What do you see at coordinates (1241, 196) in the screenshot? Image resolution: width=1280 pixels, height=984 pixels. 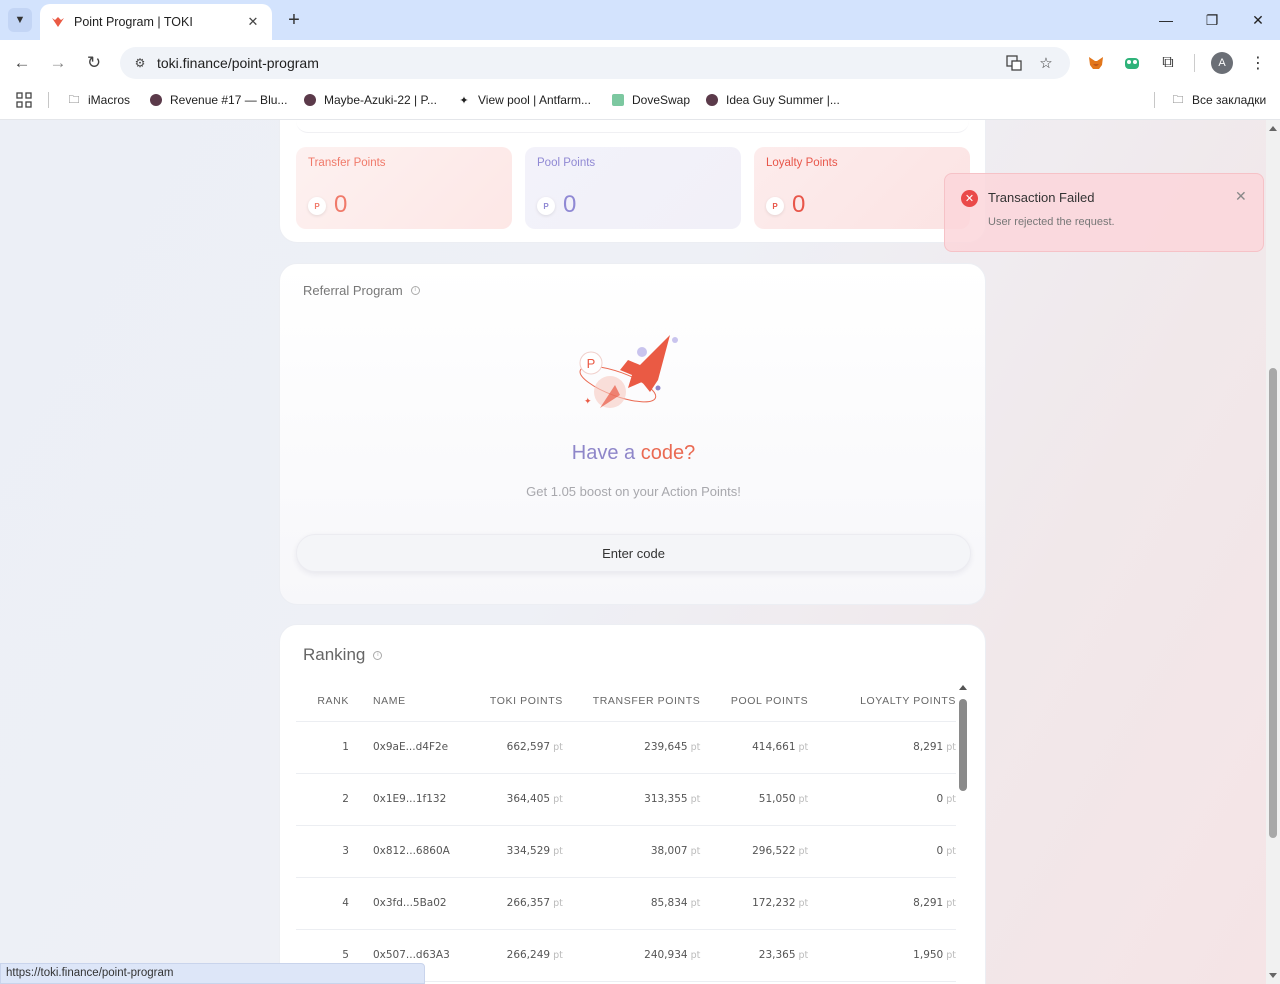 I see `toast-close-icon: ✕` at bounding box center [1241, 196].